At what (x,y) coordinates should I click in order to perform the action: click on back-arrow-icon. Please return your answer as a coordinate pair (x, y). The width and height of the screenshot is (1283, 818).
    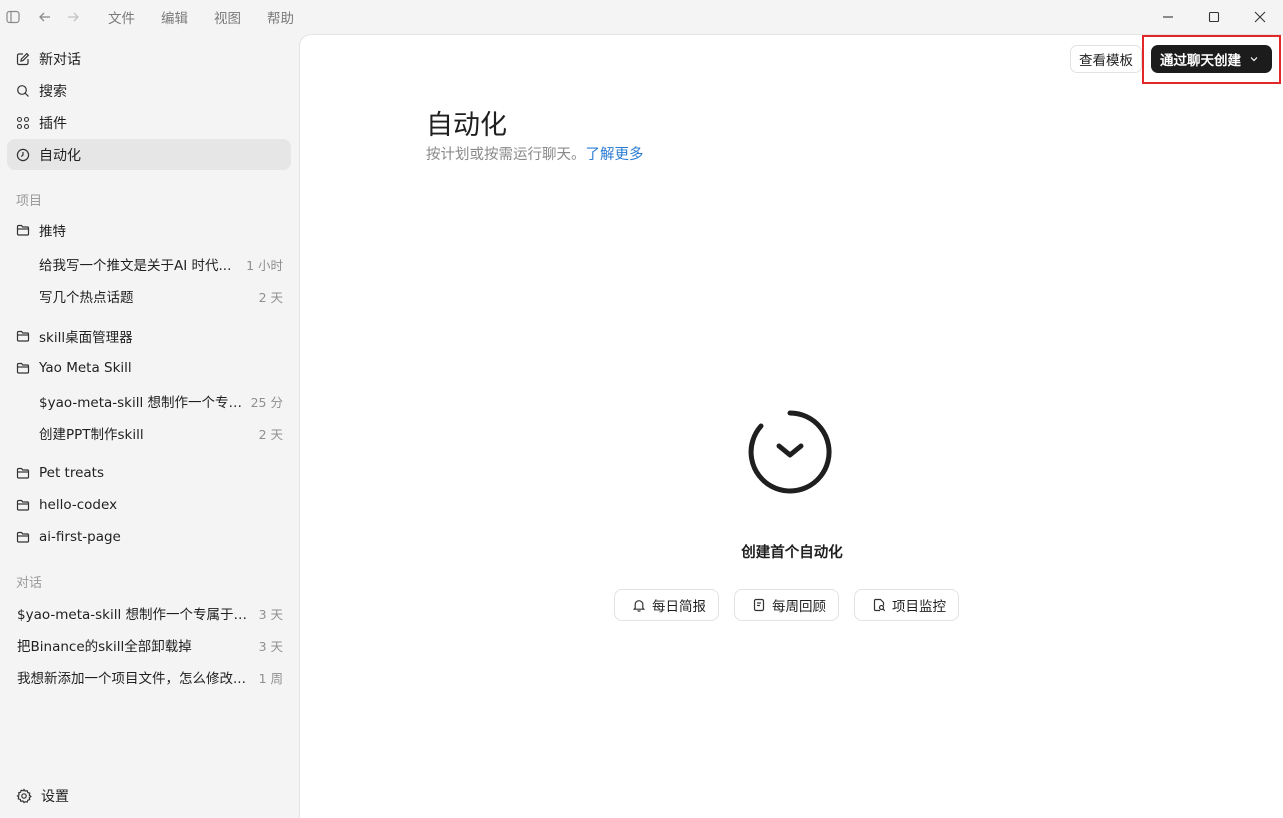
    Looking at the image, I should click on (45, 17).